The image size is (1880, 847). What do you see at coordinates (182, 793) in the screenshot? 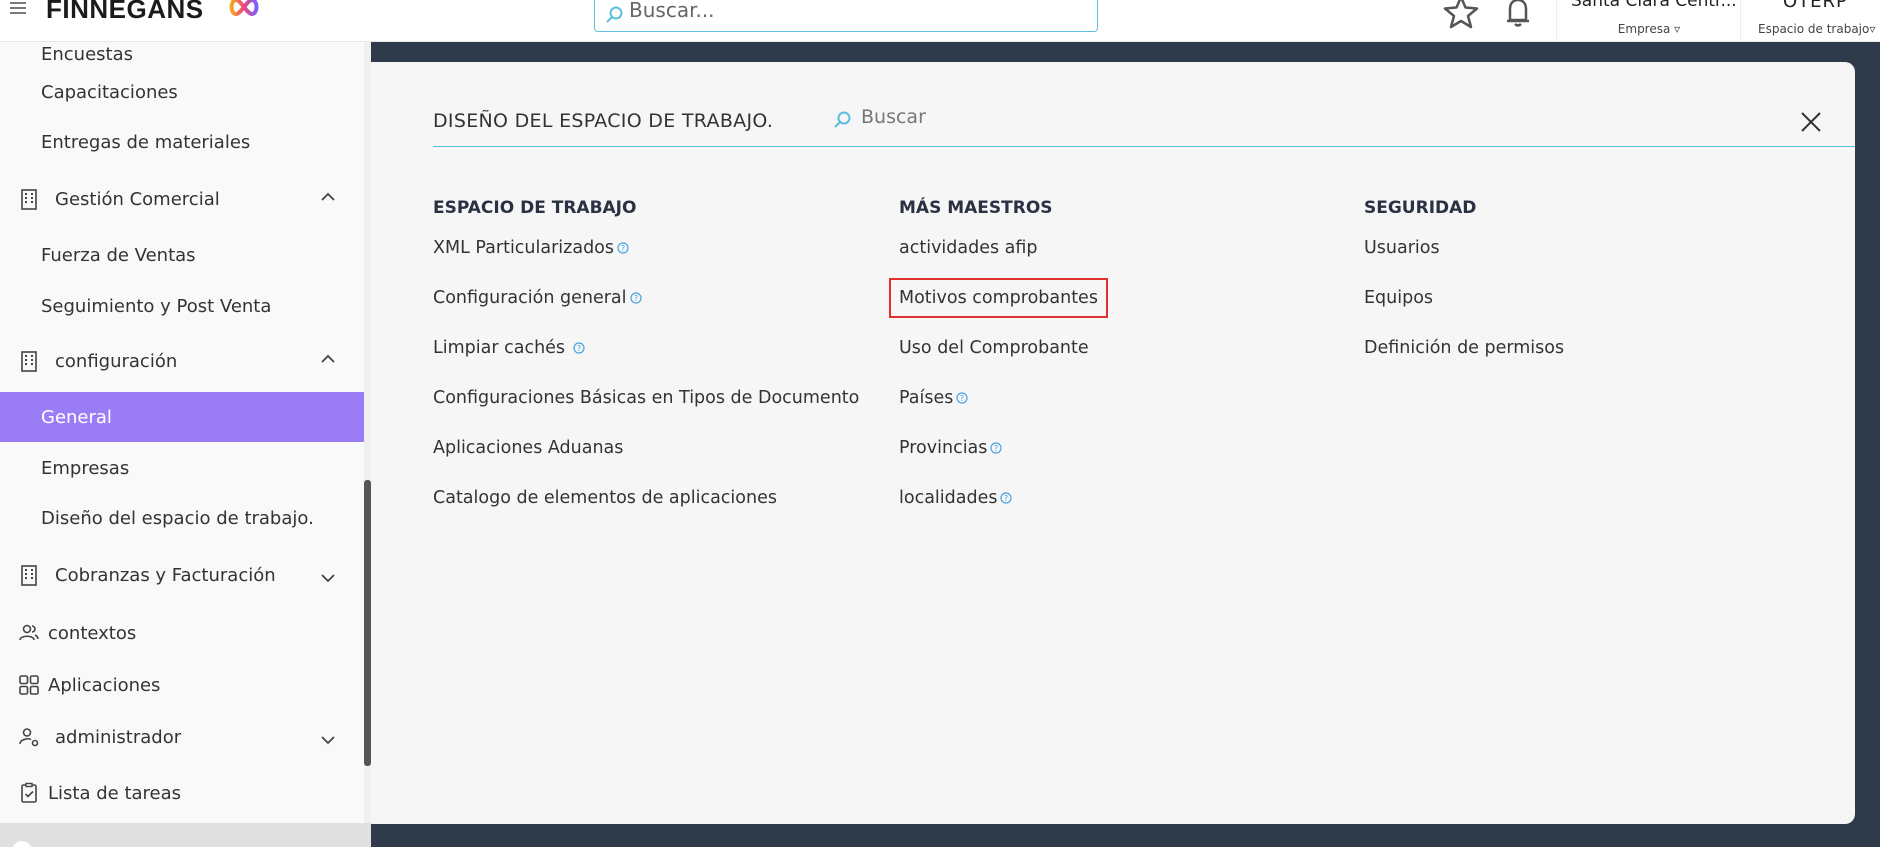
I see `sidebar-item-lista-de-tareas: Lista de tareas` at bounding box center [182, 793].